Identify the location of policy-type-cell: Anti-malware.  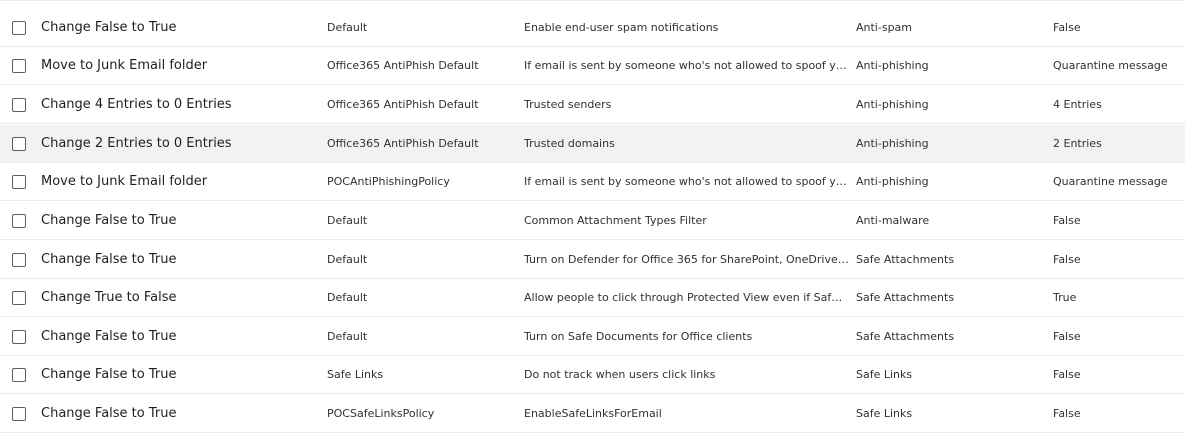
(893, 220).